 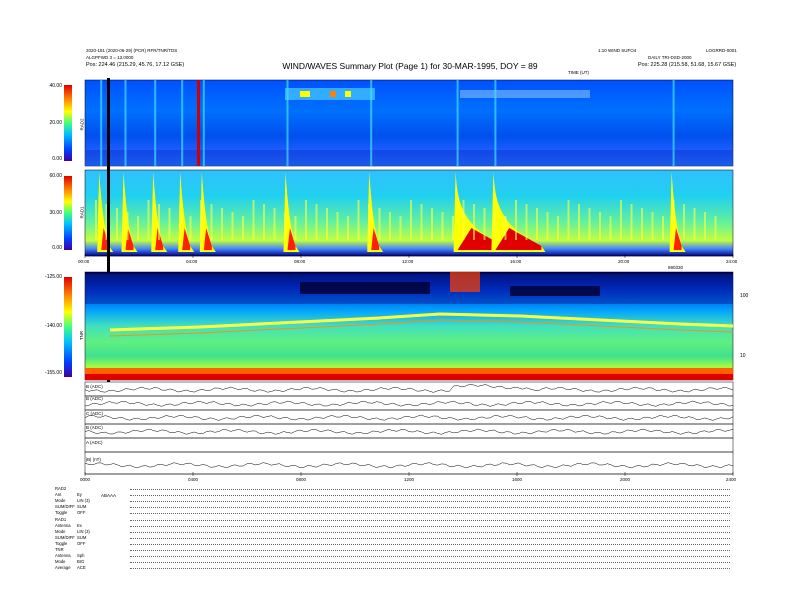 I want to click on line-label-6: |B| (nT), so click(x=93, y=459).